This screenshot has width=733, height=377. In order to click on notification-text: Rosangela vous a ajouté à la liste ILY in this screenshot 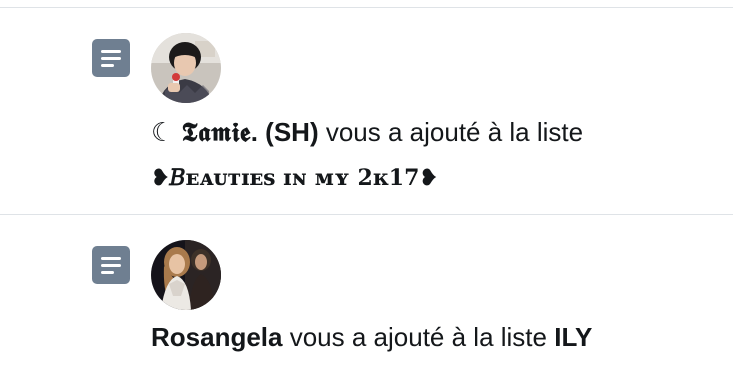, I will do `click(371, 337)`.